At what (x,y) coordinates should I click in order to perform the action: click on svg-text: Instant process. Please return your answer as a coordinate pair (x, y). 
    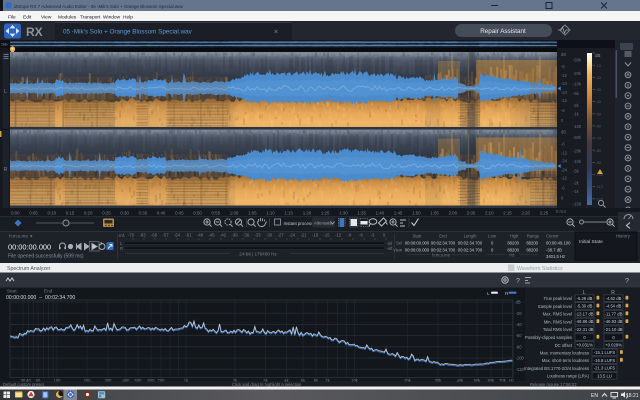
    Looking at the image, I should click on (299, 223).